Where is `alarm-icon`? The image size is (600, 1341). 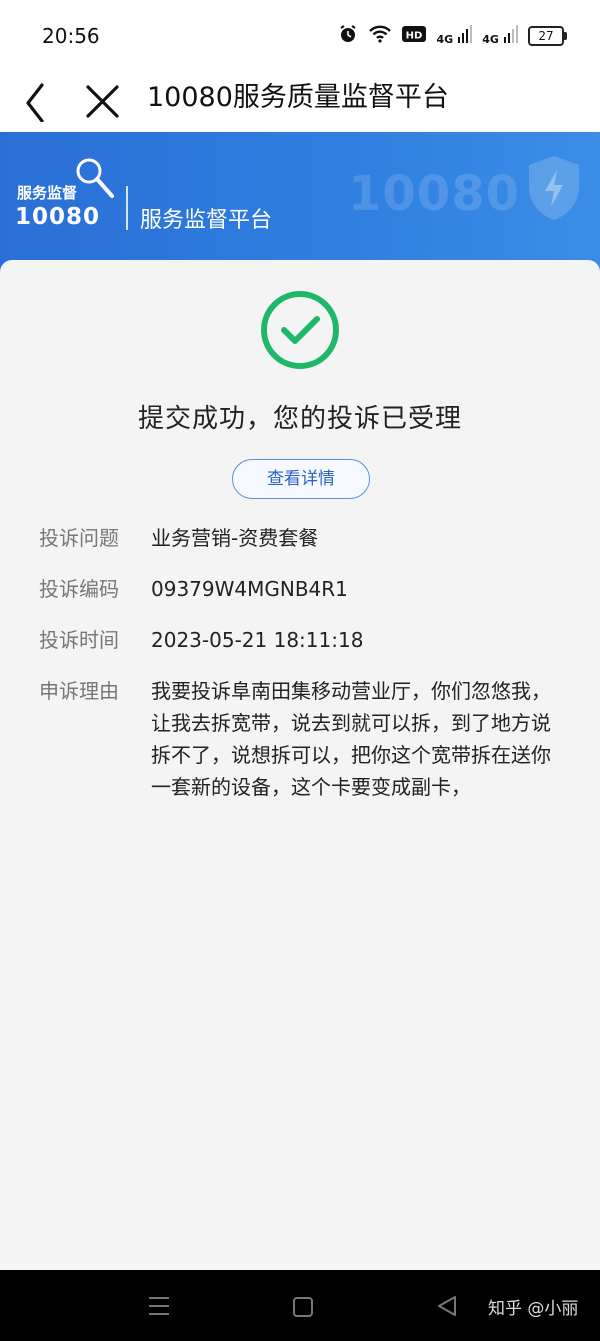 alarm-icon is located at coordinates (348, 36).